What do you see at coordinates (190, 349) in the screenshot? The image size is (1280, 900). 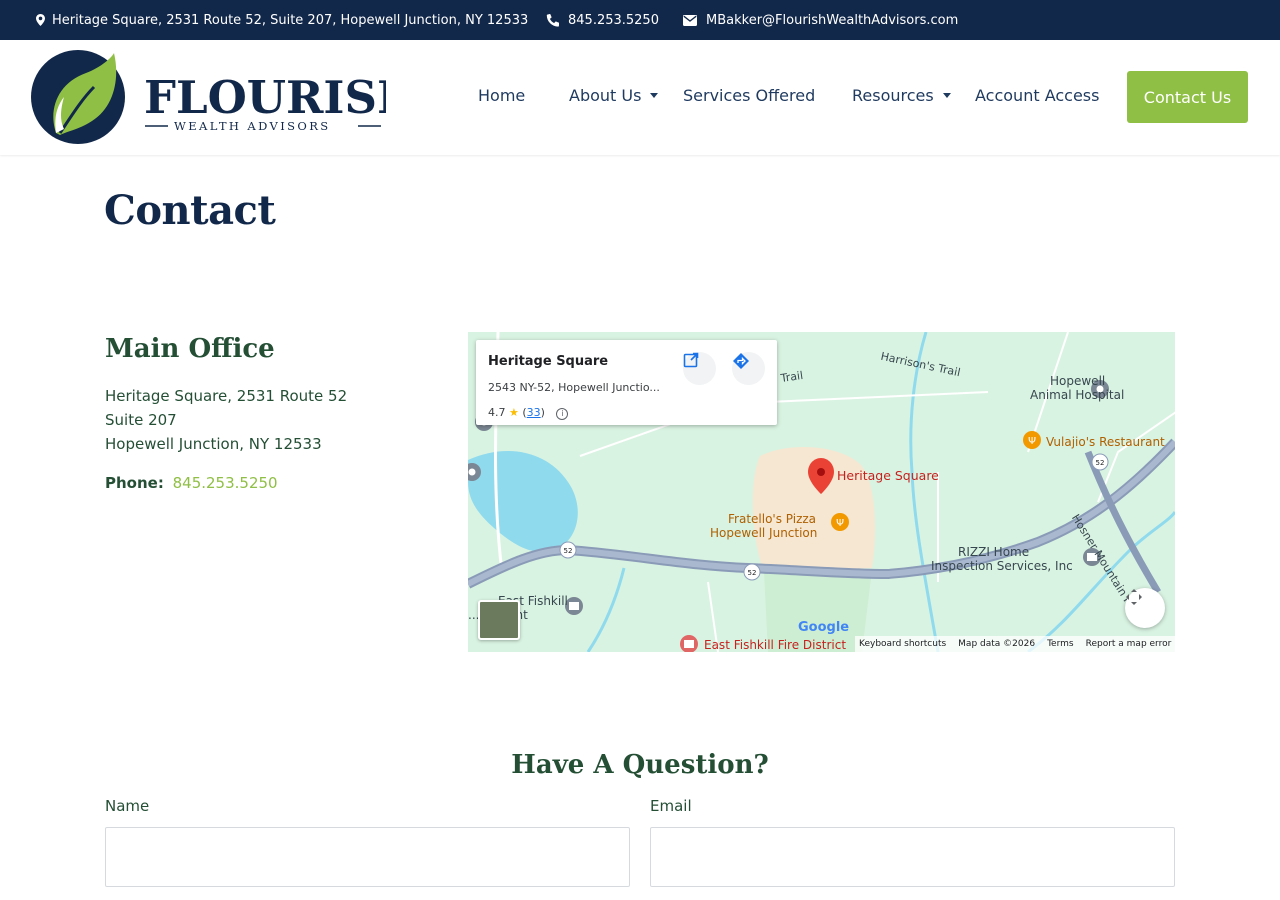 I see `office-title: Main Office` at bounding box center [190, 349].